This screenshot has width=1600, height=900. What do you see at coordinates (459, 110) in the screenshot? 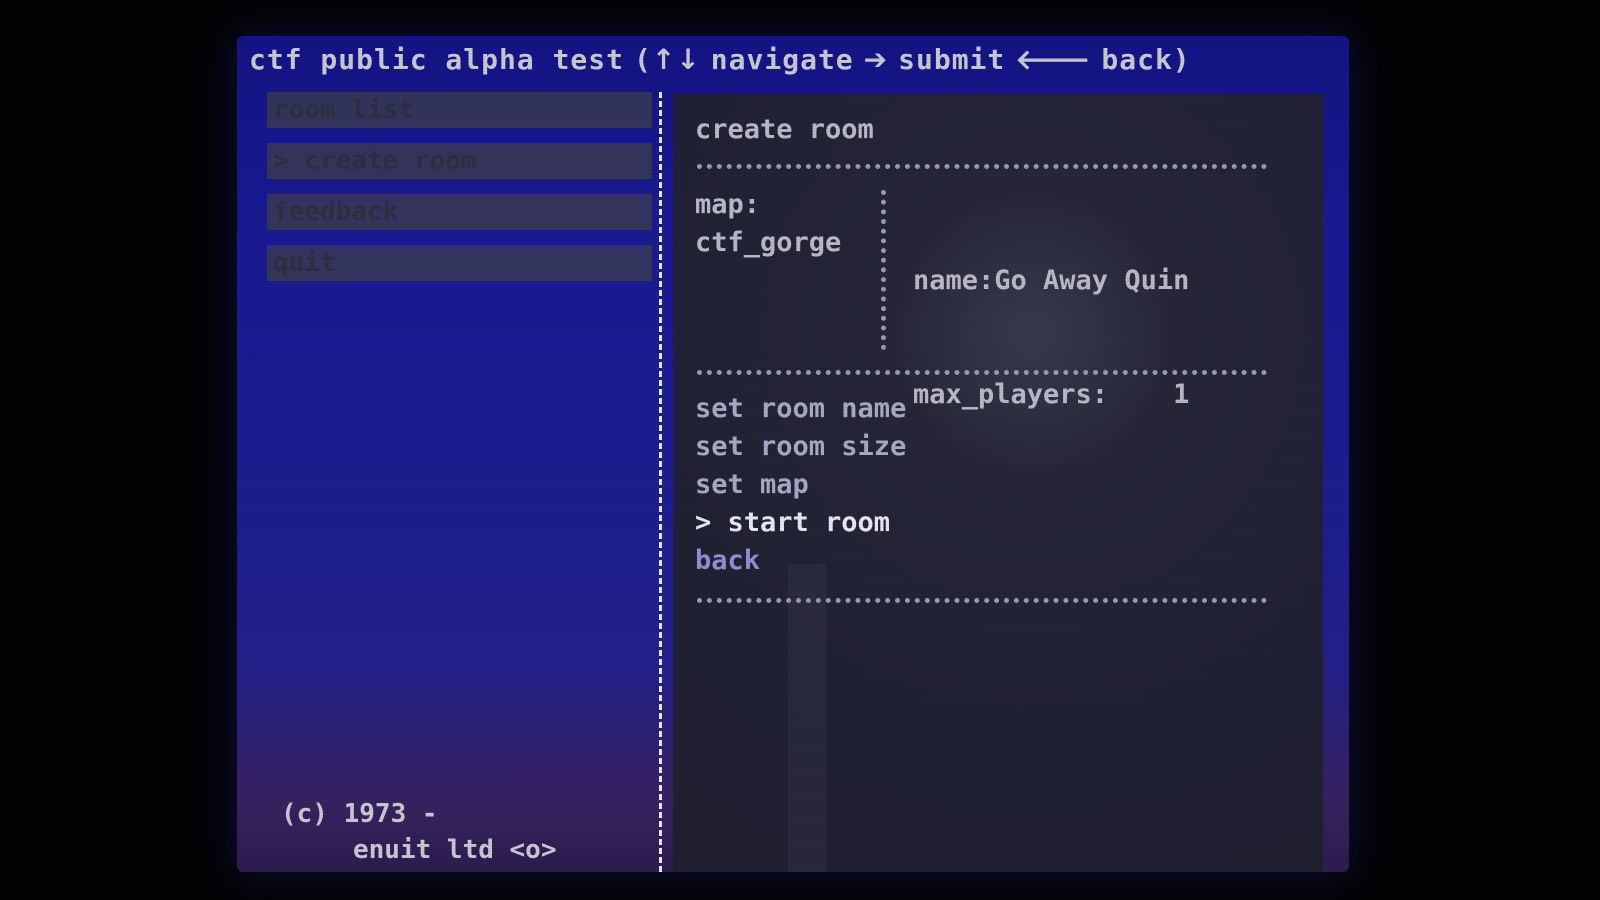
I see `menu-item-room-list: room list` at bounding box center [459, 110].